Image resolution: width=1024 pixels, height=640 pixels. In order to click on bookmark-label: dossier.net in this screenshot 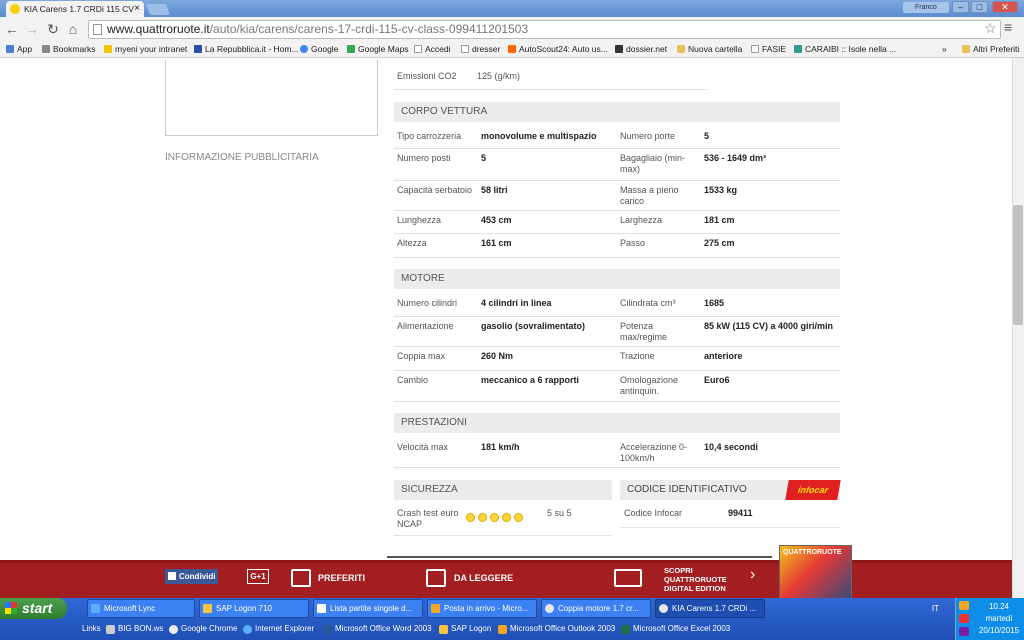, I will do `click(647, 49)`.